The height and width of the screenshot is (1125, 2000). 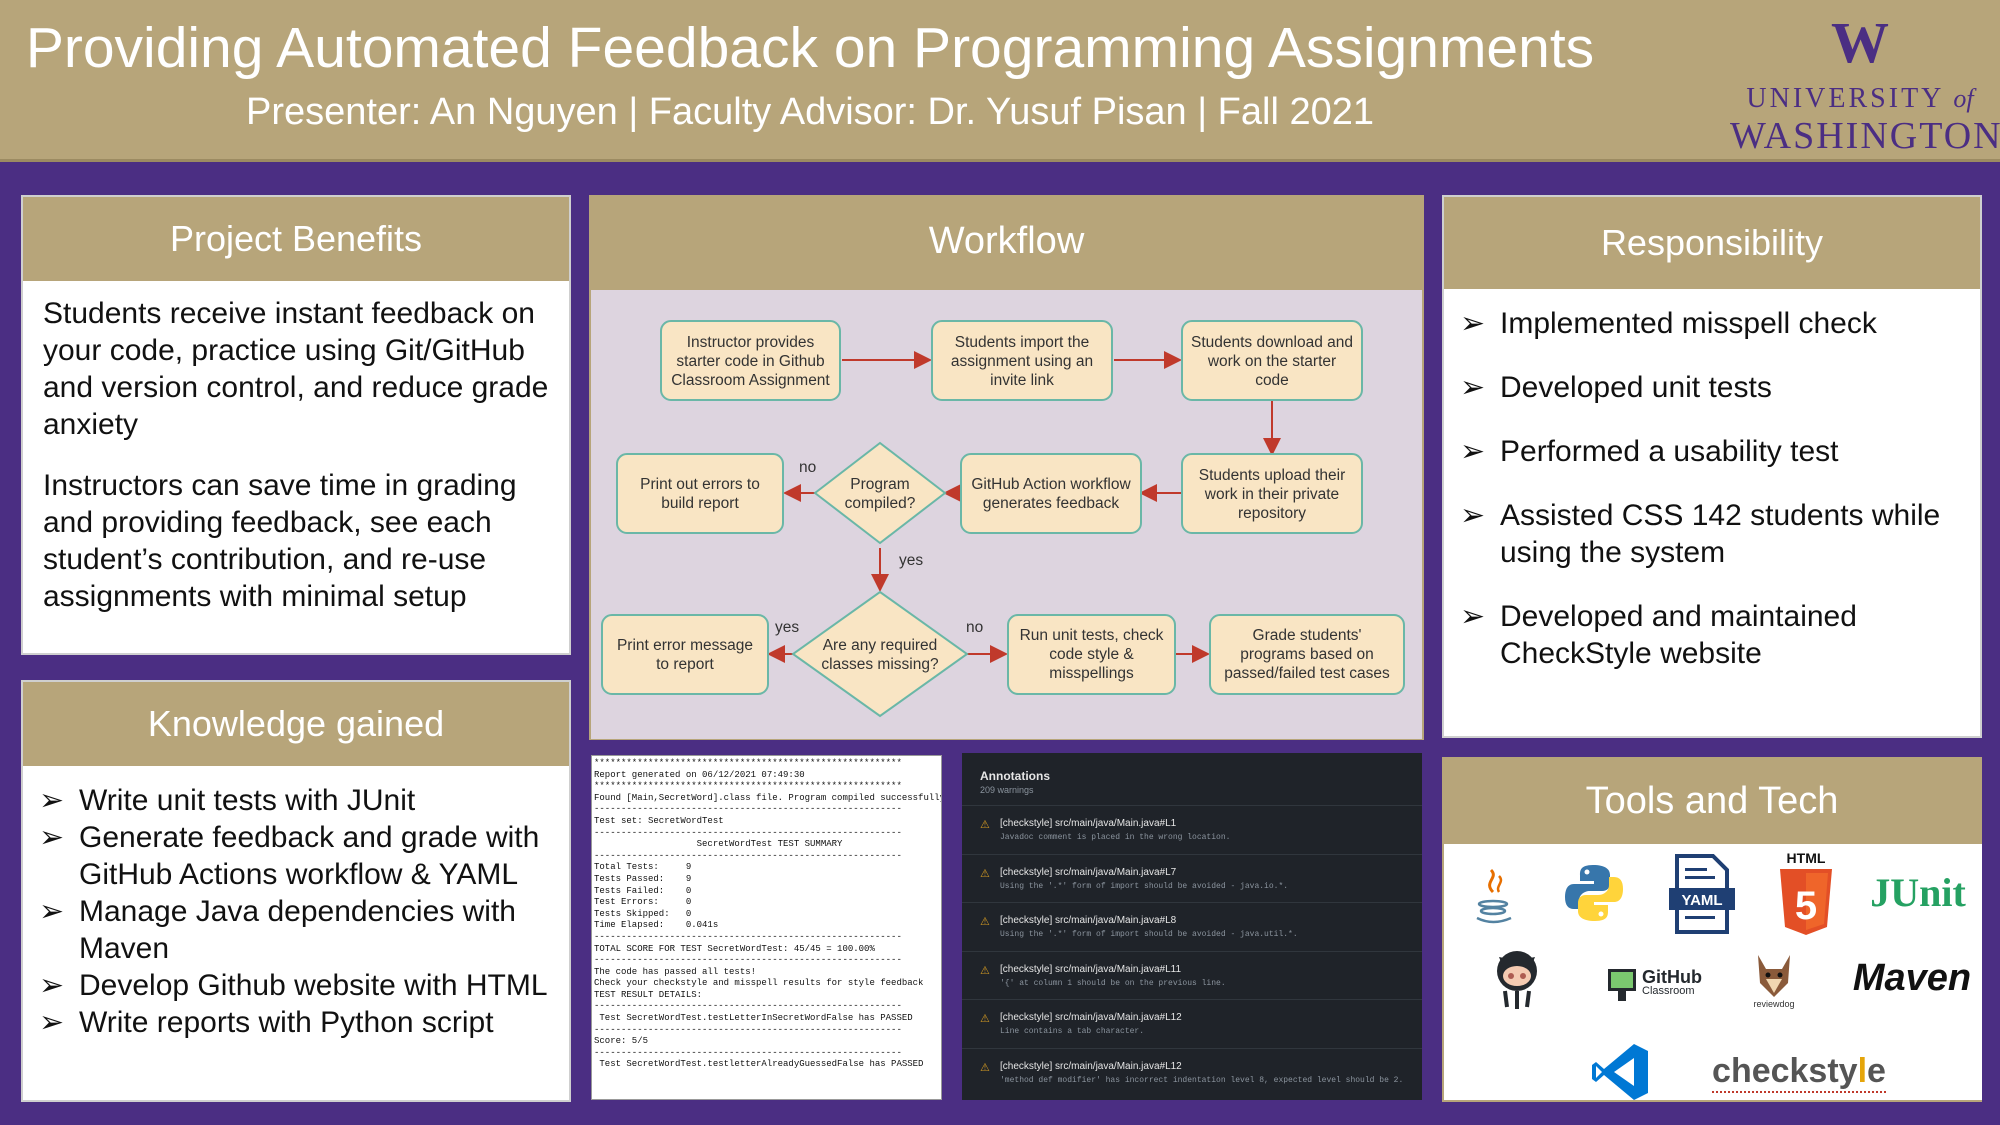 I want to click on report-line: Tests Passed: 9, so click(x=643, y=878).